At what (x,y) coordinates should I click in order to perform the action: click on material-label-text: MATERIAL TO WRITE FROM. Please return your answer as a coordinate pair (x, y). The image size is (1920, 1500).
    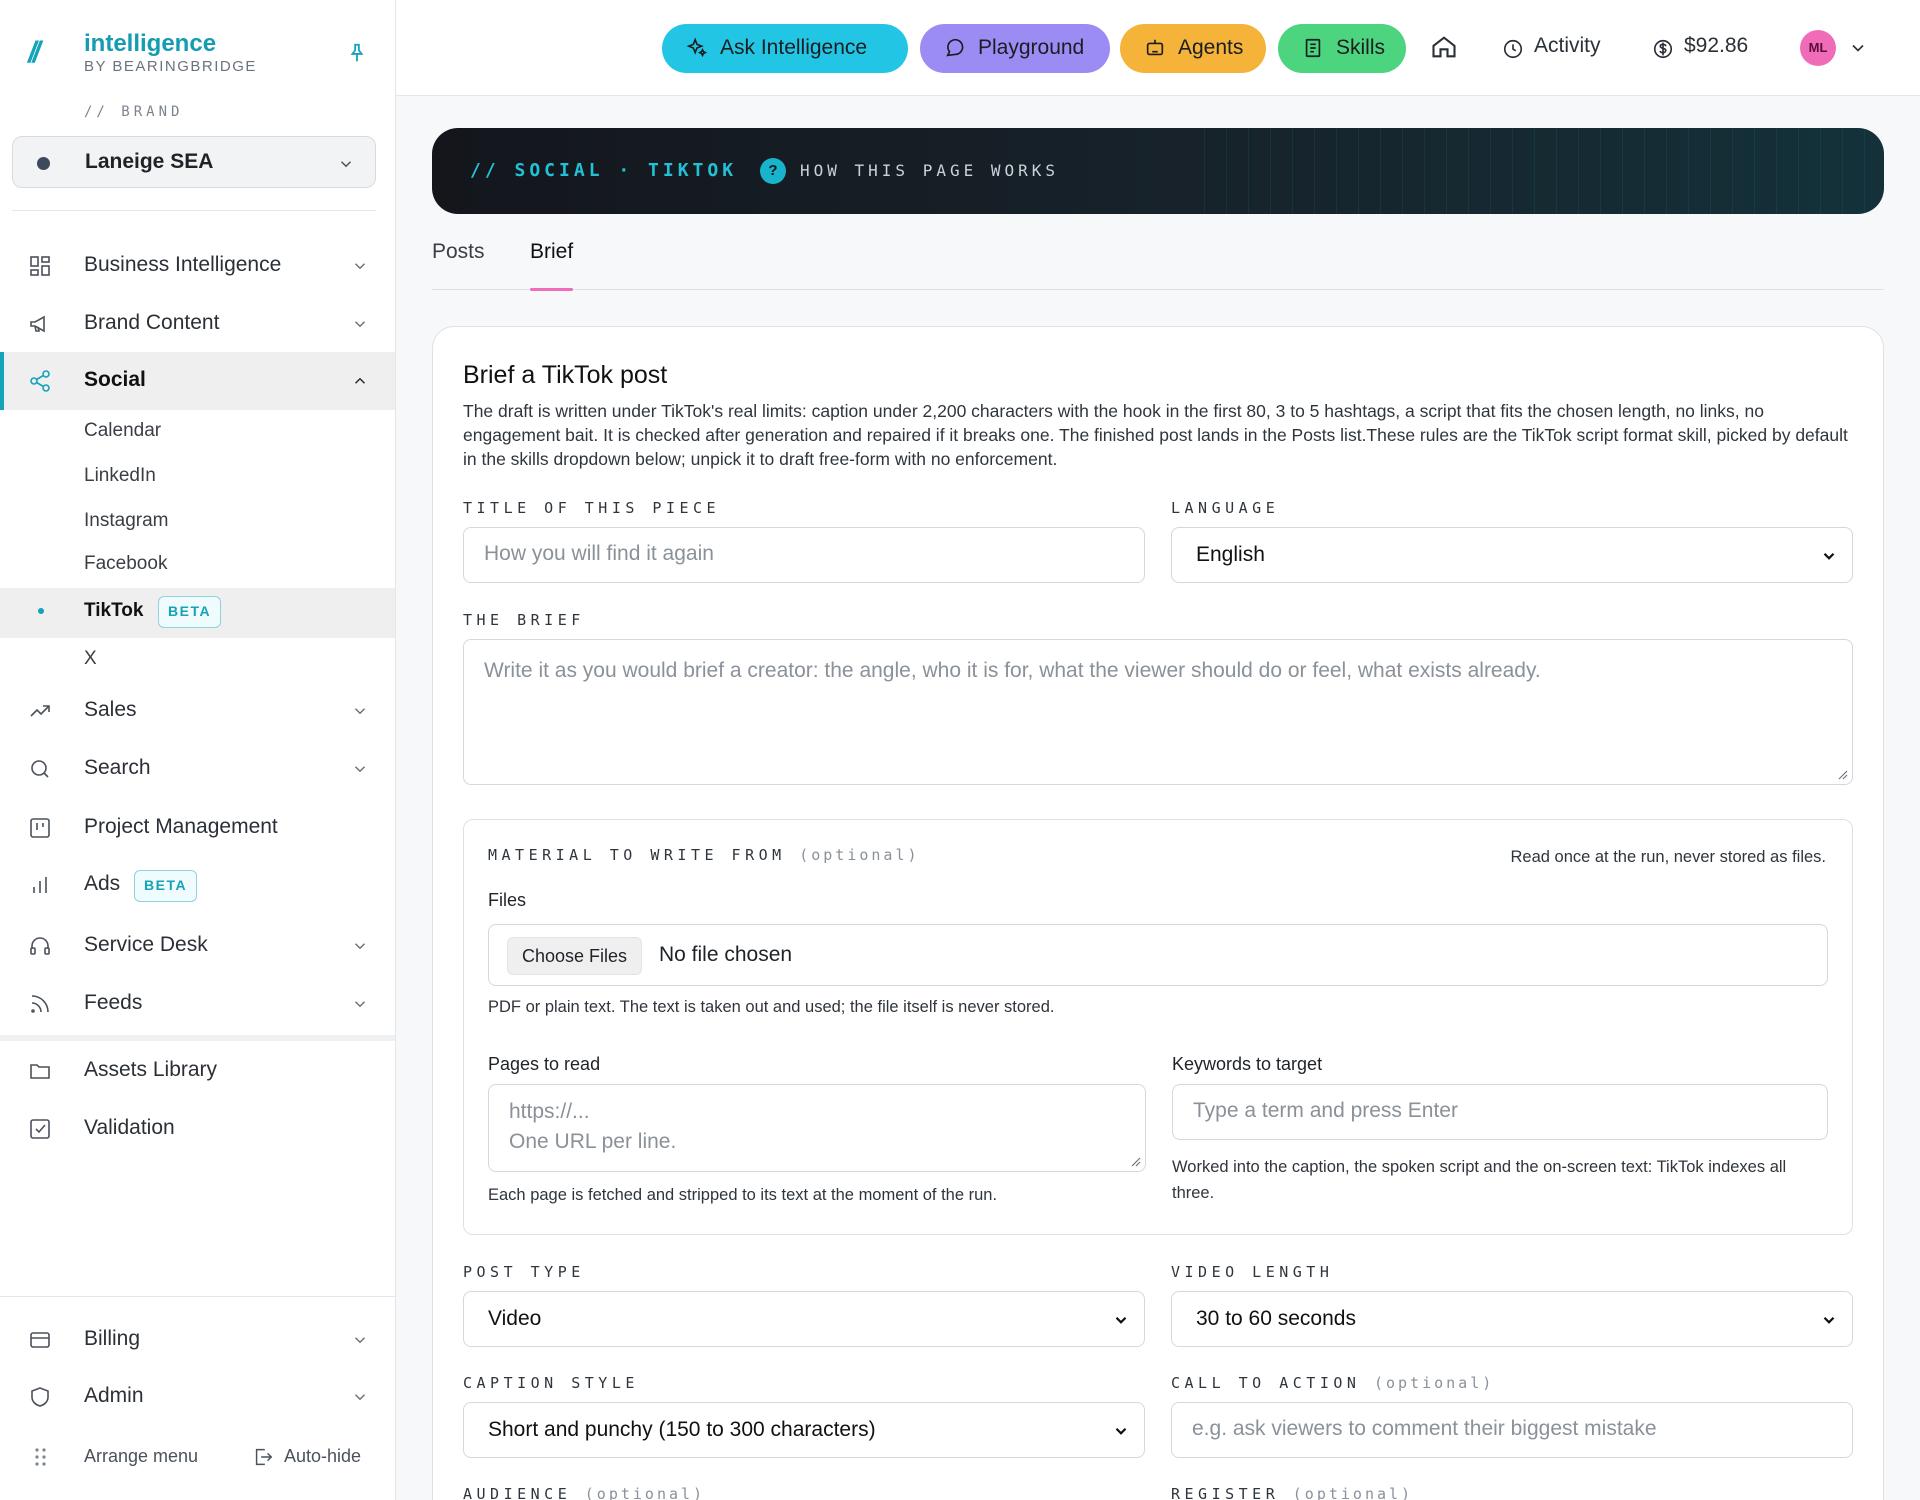
    Looking at the image, I should click on (637, 855).